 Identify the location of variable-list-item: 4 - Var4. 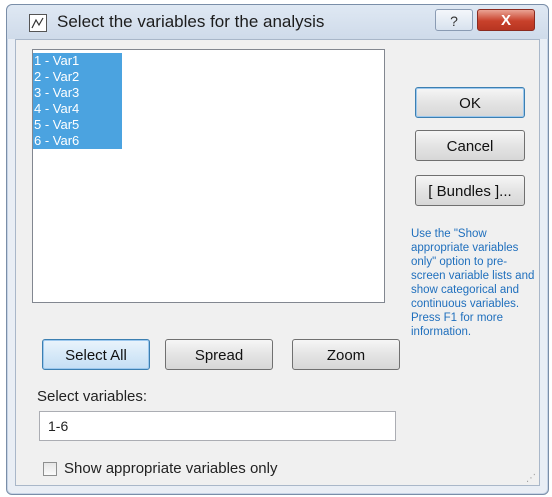
(77, 109).